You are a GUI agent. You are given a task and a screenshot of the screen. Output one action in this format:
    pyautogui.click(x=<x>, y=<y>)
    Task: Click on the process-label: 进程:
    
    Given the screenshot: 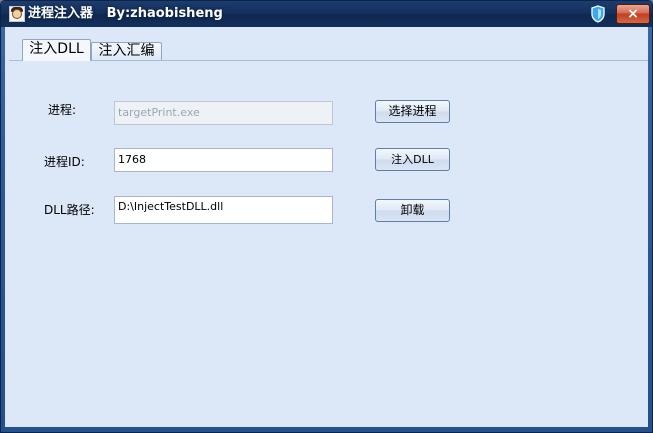 What is the action you would take?
    pyautogui.click(x=62, y=110)
    